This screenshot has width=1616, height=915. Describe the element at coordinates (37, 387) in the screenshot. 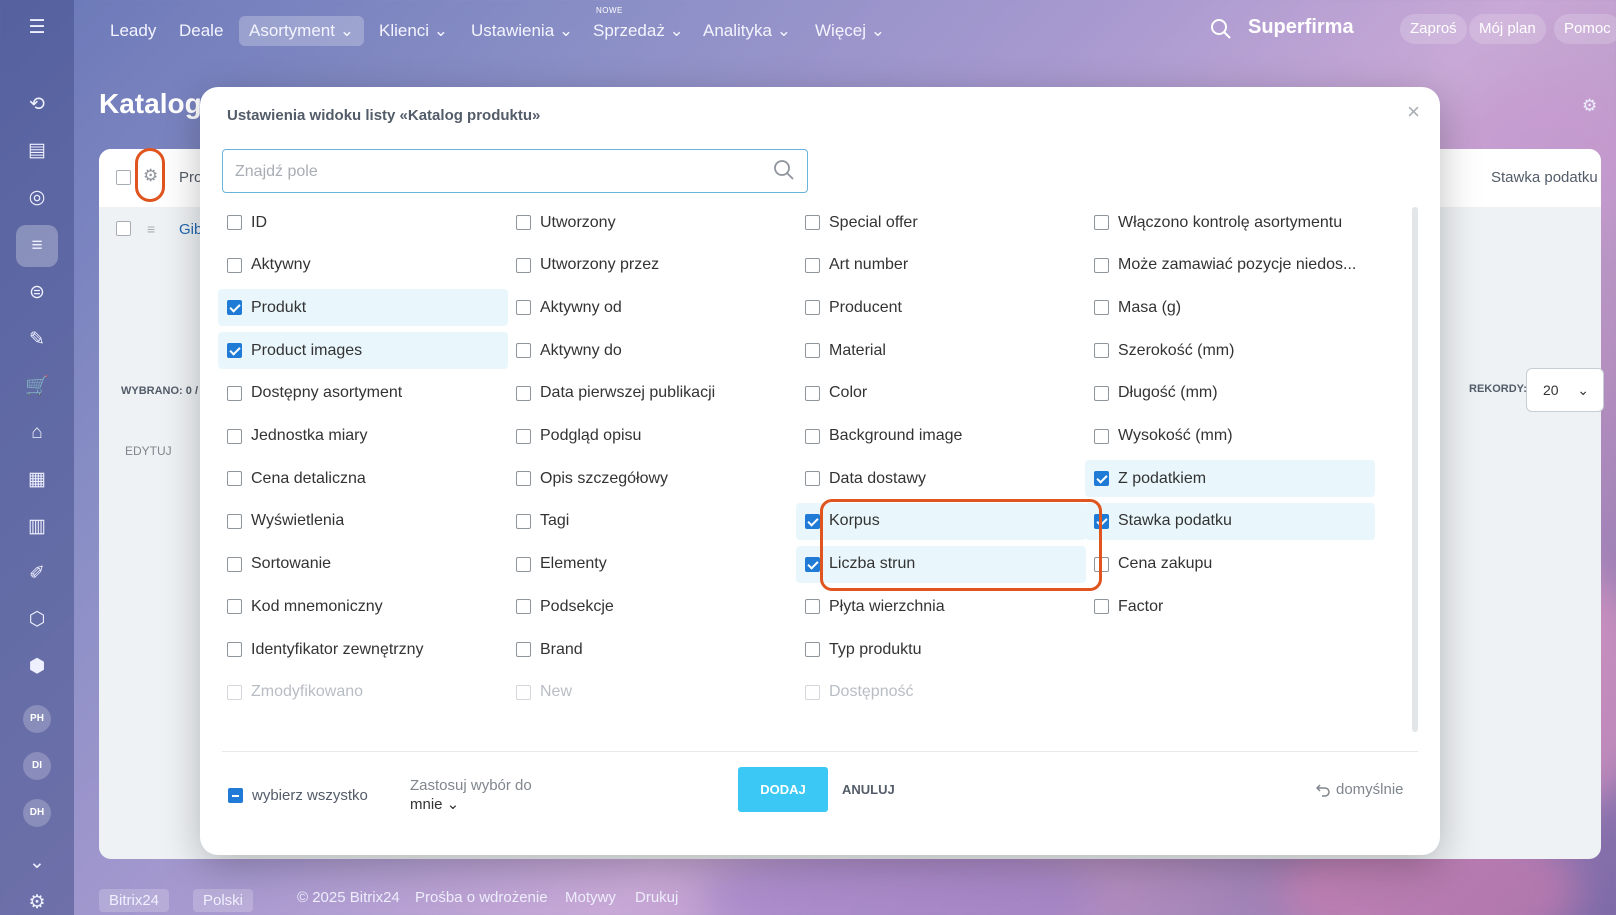

I see `cart-icon: 🛒` at that location.